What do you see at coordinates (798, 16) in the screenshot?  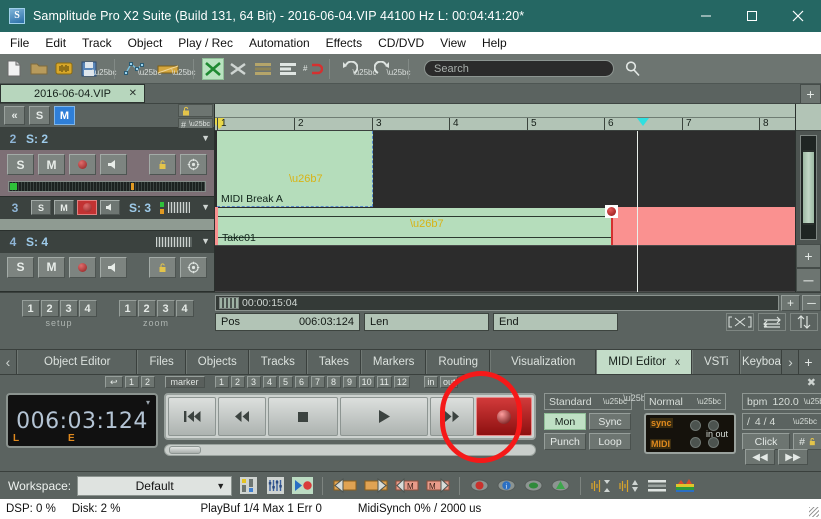 I see `close-button` at bounding box center [798, 16].